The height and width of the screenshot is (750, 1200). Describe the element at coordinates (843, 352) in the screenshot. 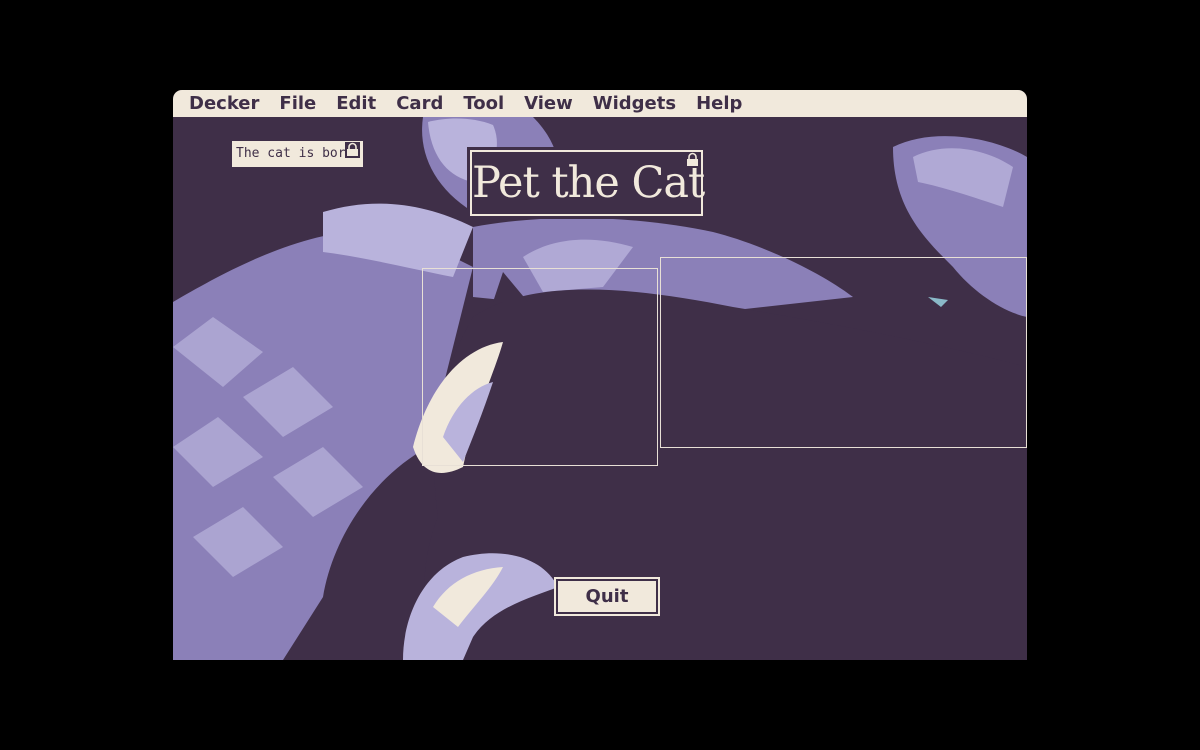

I see `cat-body-hotspot` at that location.